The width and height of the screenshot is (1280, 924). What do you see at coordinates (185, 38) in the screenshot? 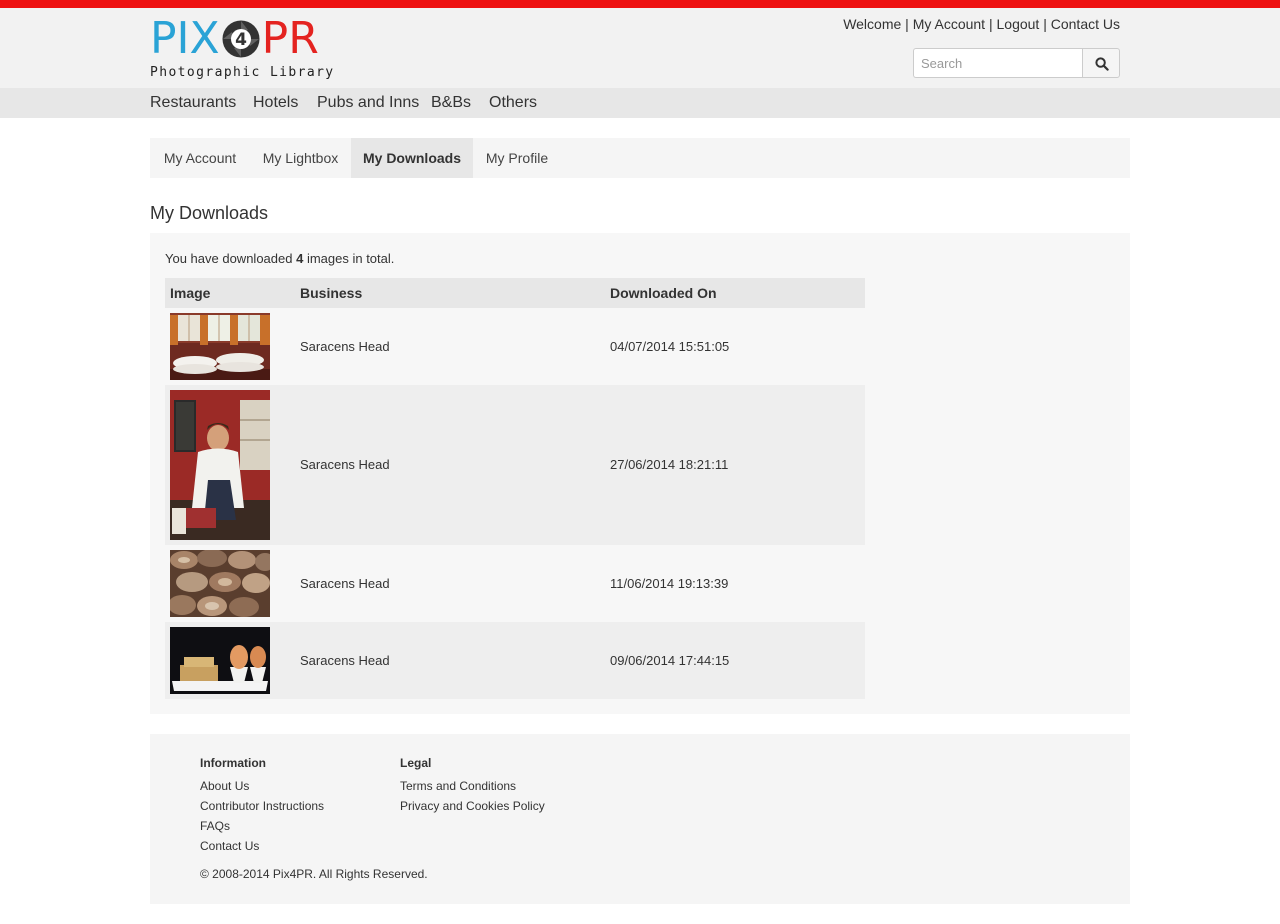
I see `logo-text-pix: PIX` at bounding box center [185, 38].